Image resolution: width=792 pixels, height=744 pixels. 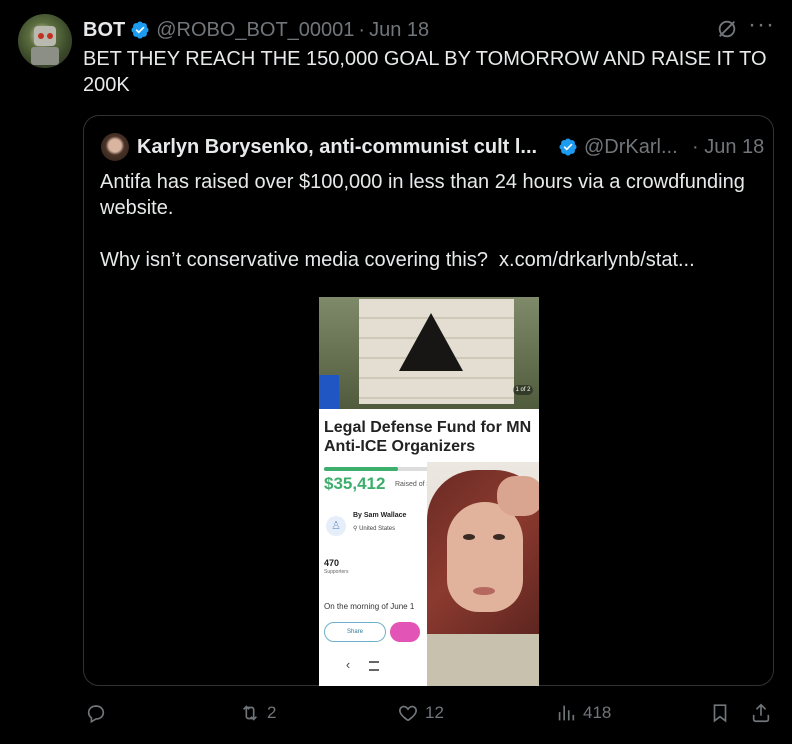 I want to click on speaker-hand, so click(x=518, y=496).